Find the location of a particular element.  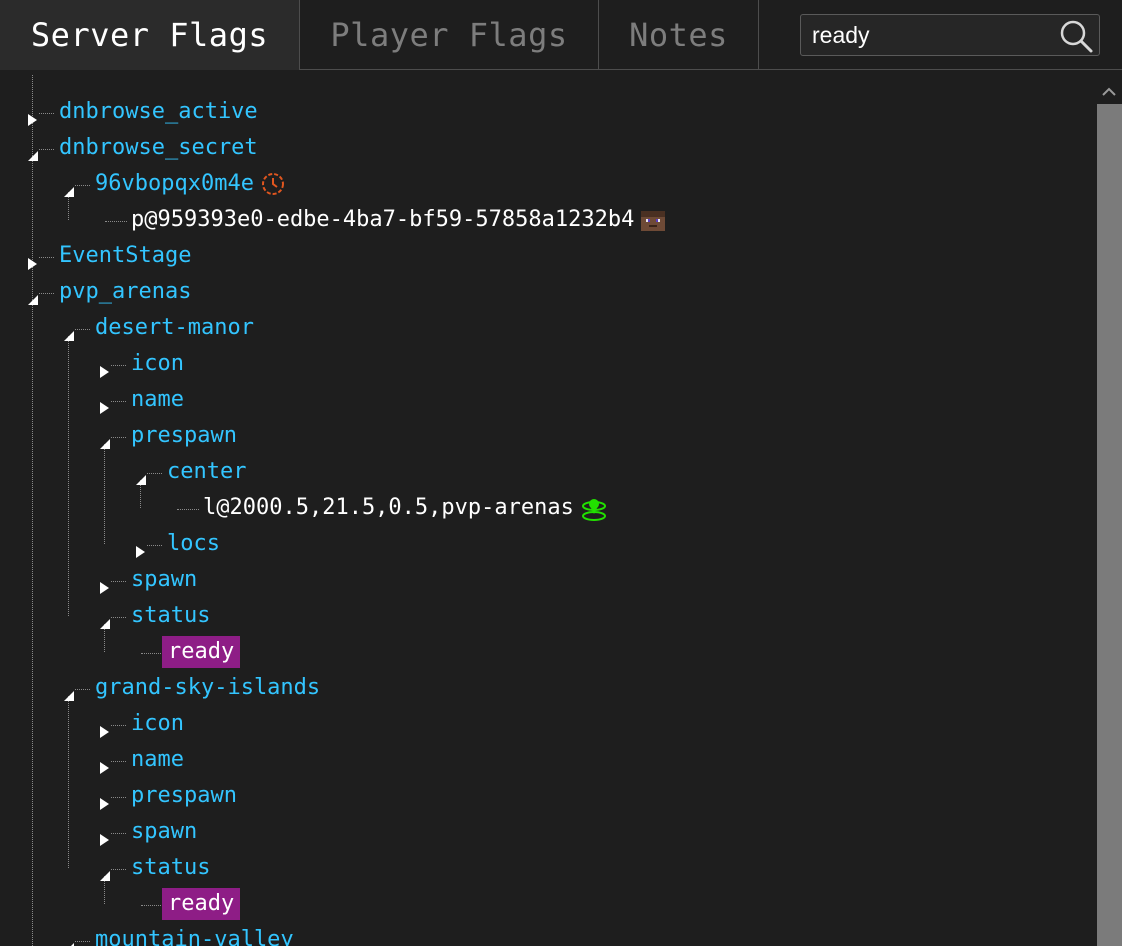

chevron-up-icon is located at coordinates (1109, 91).